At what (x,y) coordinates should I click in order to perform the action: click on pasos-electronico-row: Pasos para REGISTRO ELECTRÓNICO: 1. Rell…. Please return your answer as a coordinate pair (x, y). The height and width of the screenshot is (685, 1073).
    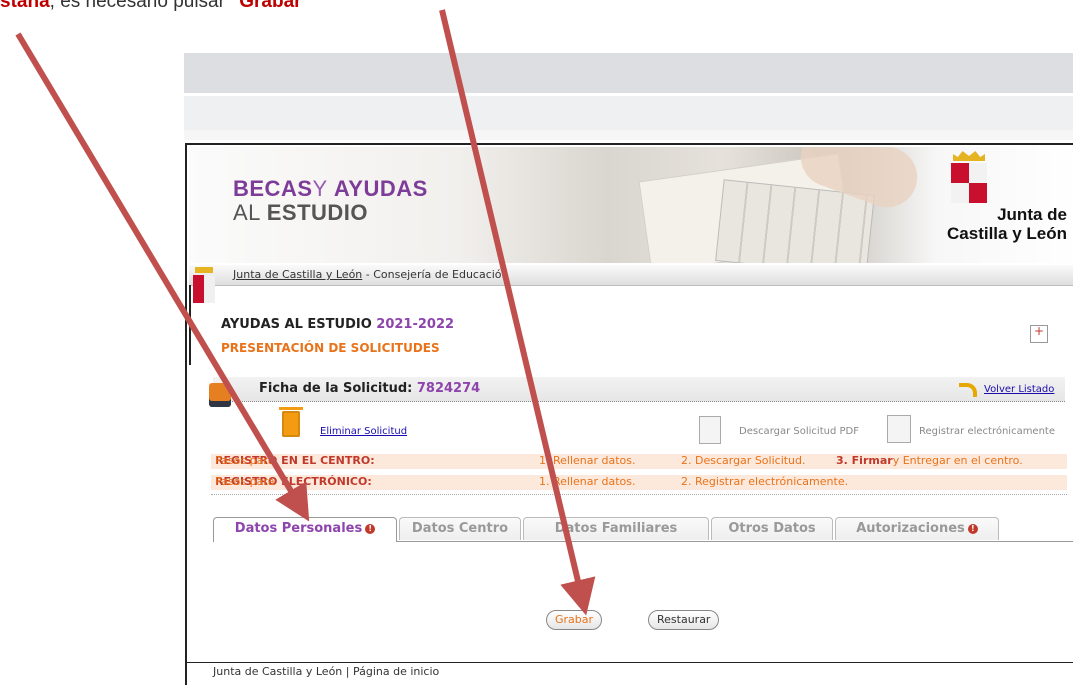
    Looking at the image, I should click on (639, 482).